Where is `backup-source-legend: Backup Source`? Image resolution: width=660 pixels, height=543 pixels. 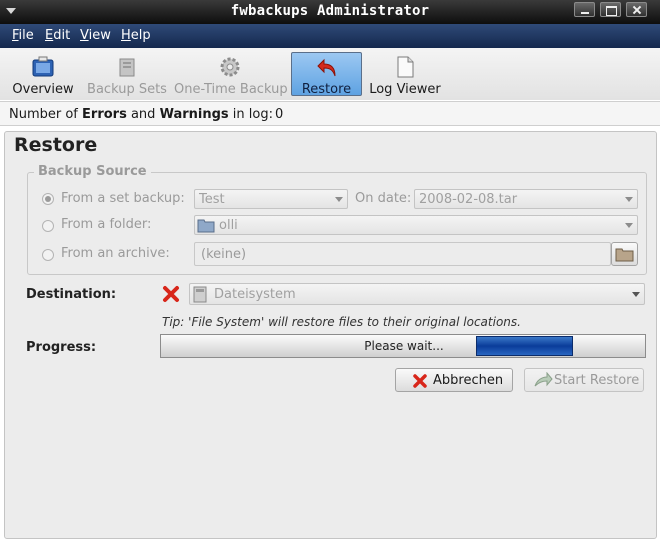 backup-source-legend: Backup Source is located at coordinates (92, 171).